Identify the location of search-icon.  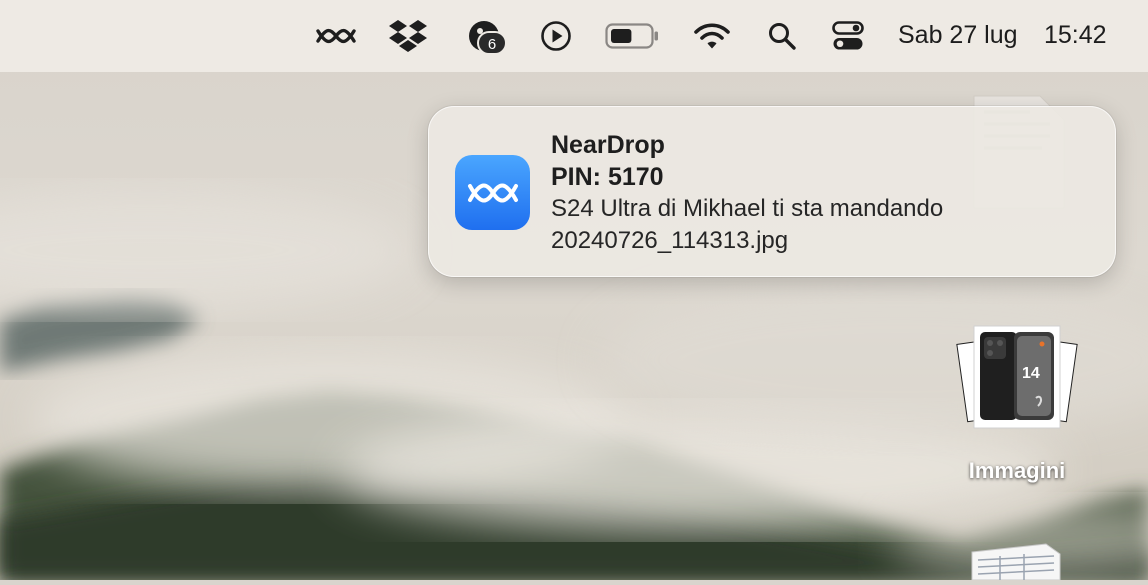
(782, 36).